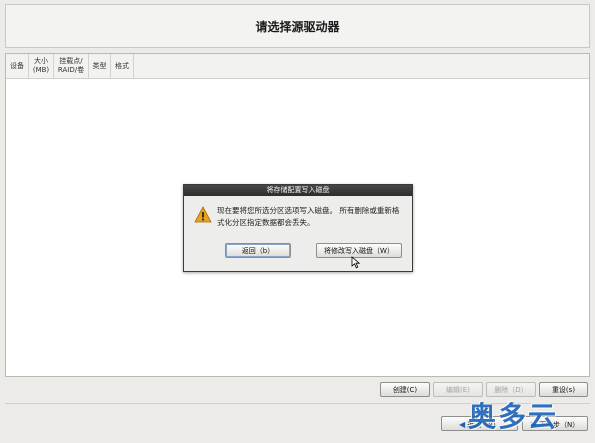 This screenshot has width=595, height=443. I want to click on warning-icon, so click(203, 214).